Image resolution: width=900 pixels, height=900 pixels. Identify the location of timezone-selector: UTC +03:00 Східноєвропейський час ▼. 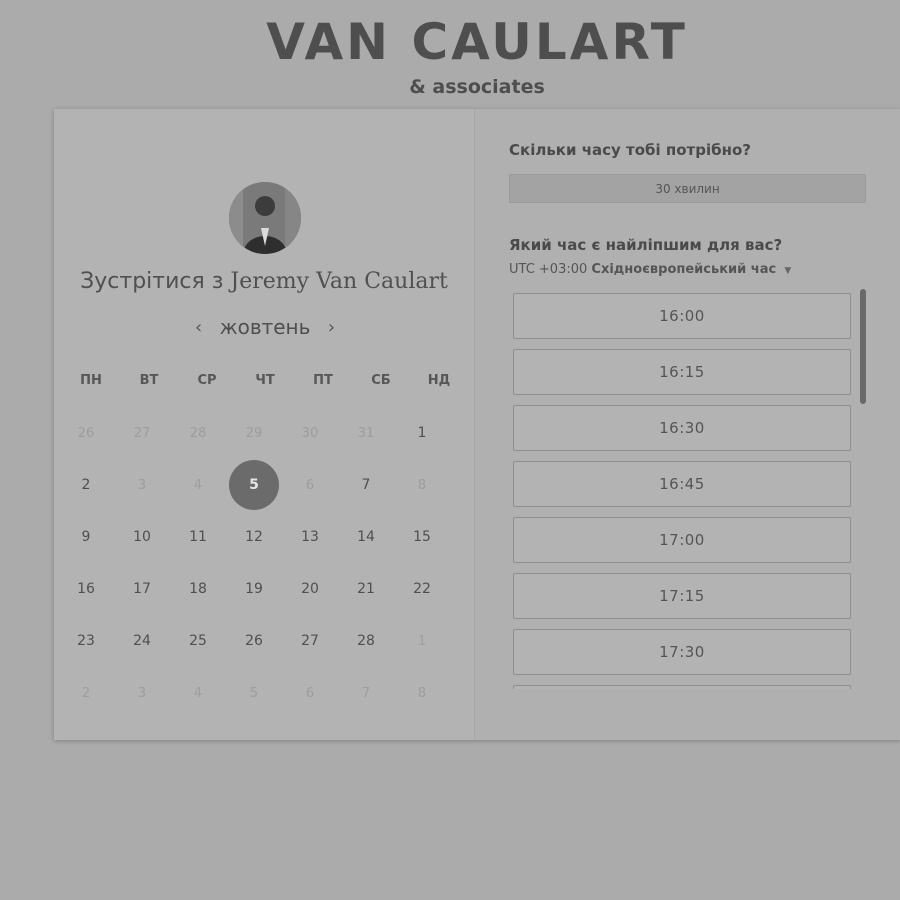
(650, 269).